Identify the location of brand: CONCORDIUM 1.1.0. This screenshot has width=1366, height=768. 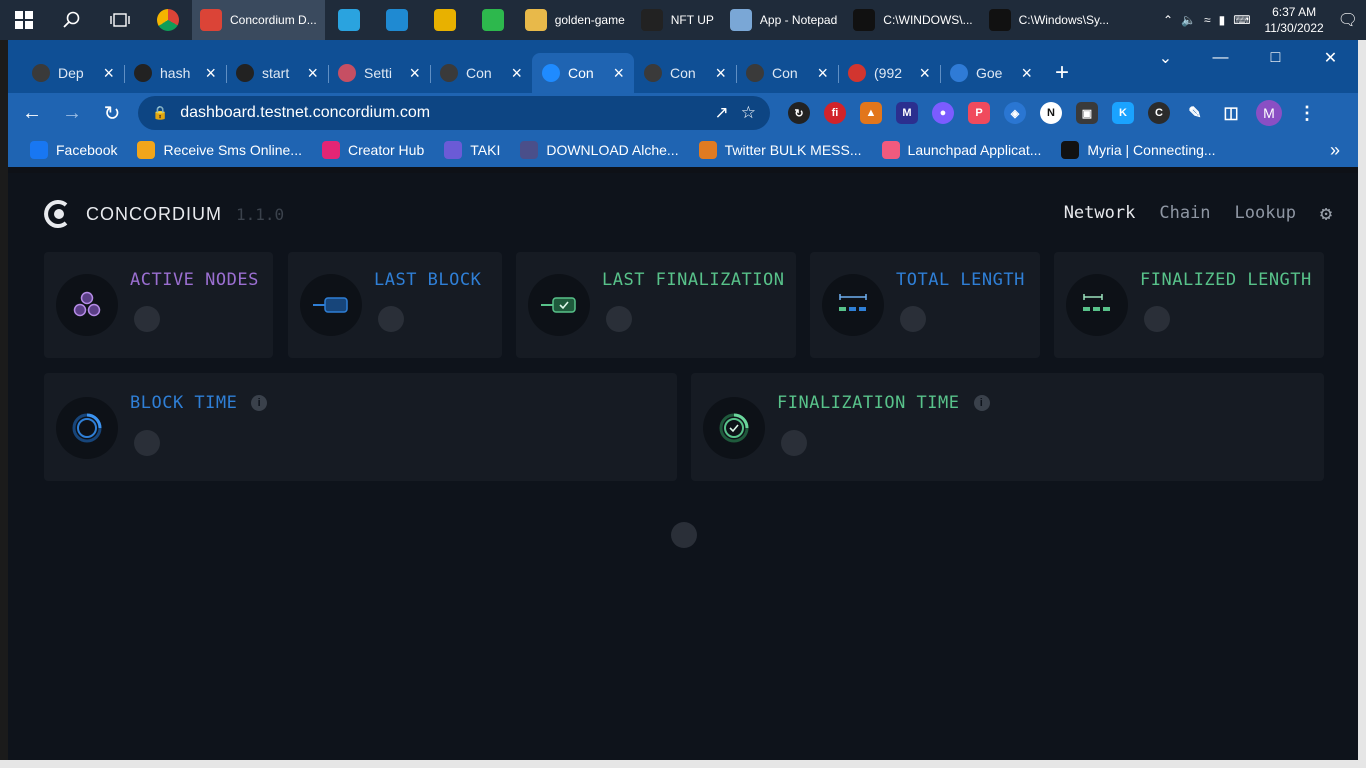
(164, 214).